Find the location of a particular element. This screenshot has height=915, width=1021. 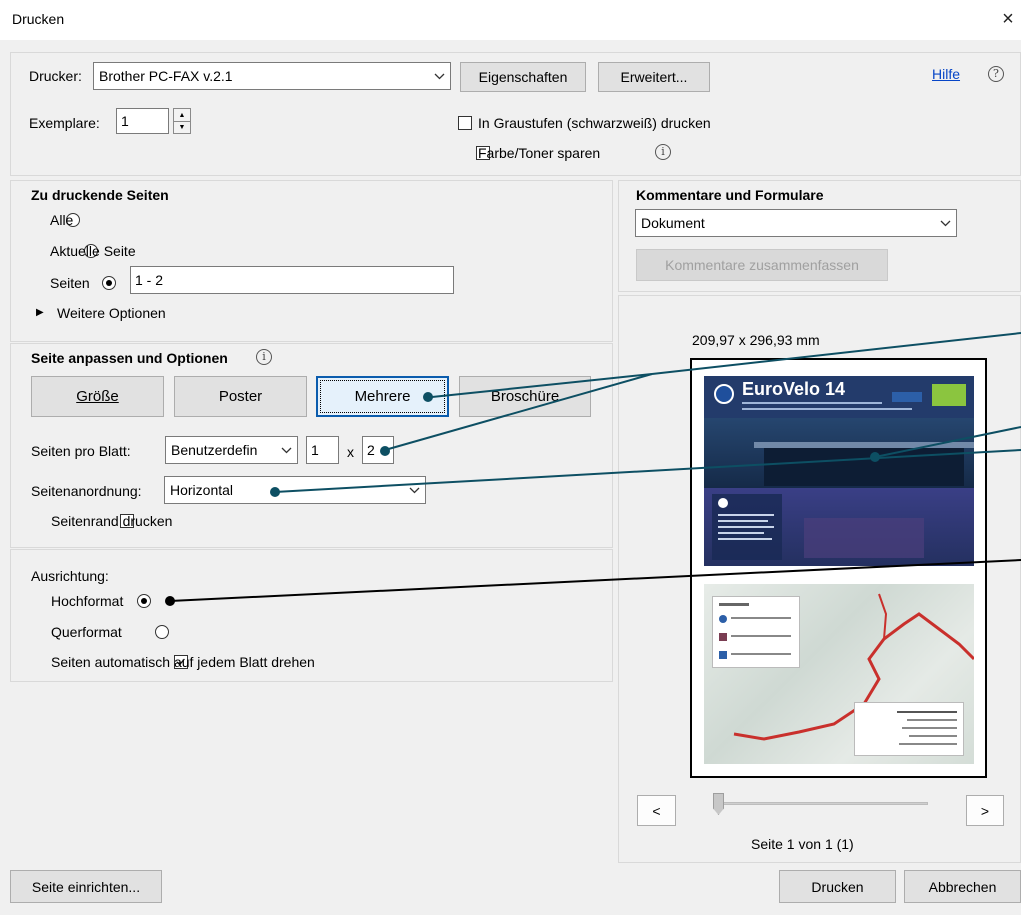

preview-page-title: EuroVelo 14 is located at coordinates (794, 389).